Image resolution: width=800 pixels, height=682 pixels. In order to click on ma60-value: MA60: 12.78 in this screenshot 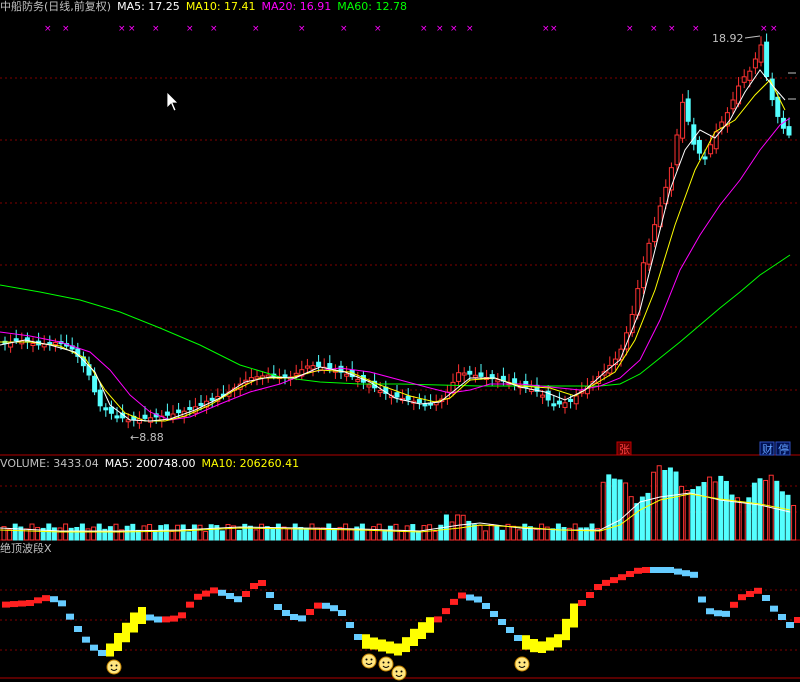, I will do `click(372, 6)`.